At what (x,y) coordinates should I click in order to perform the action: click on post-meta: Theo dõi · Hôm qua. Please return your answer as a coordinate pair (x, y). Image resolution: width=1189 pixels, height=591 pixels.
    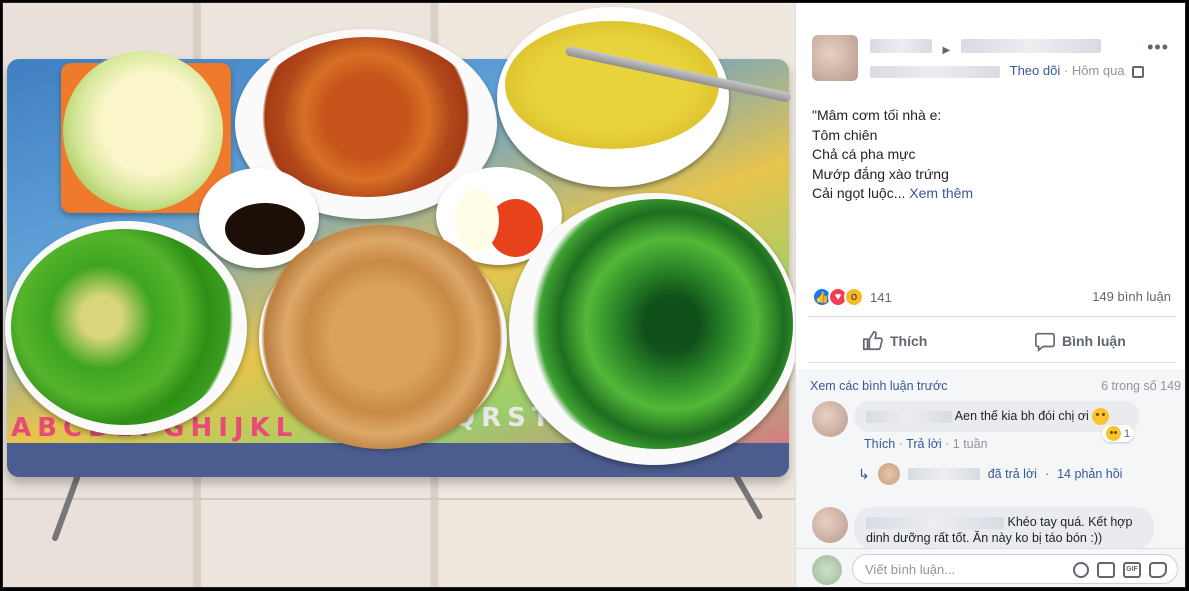
    Looking at the image, I should click on (1007, 70).